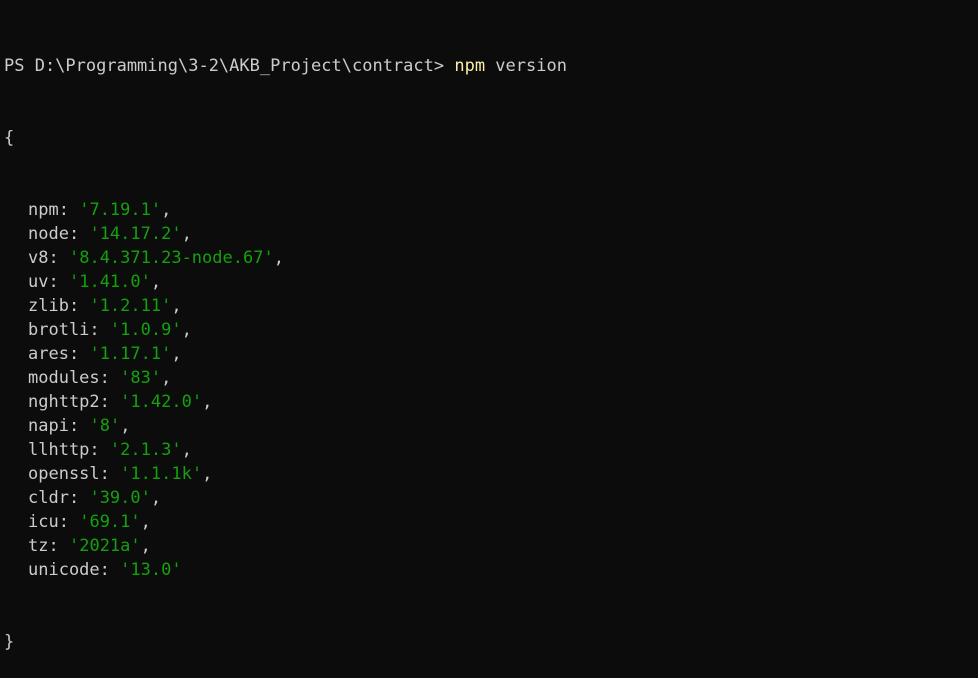 This screenshot has height=678, width=978. Describe the element at coordinates (130, 354) in the screenshot. I see `entry-value: 1.17.1` at that location.